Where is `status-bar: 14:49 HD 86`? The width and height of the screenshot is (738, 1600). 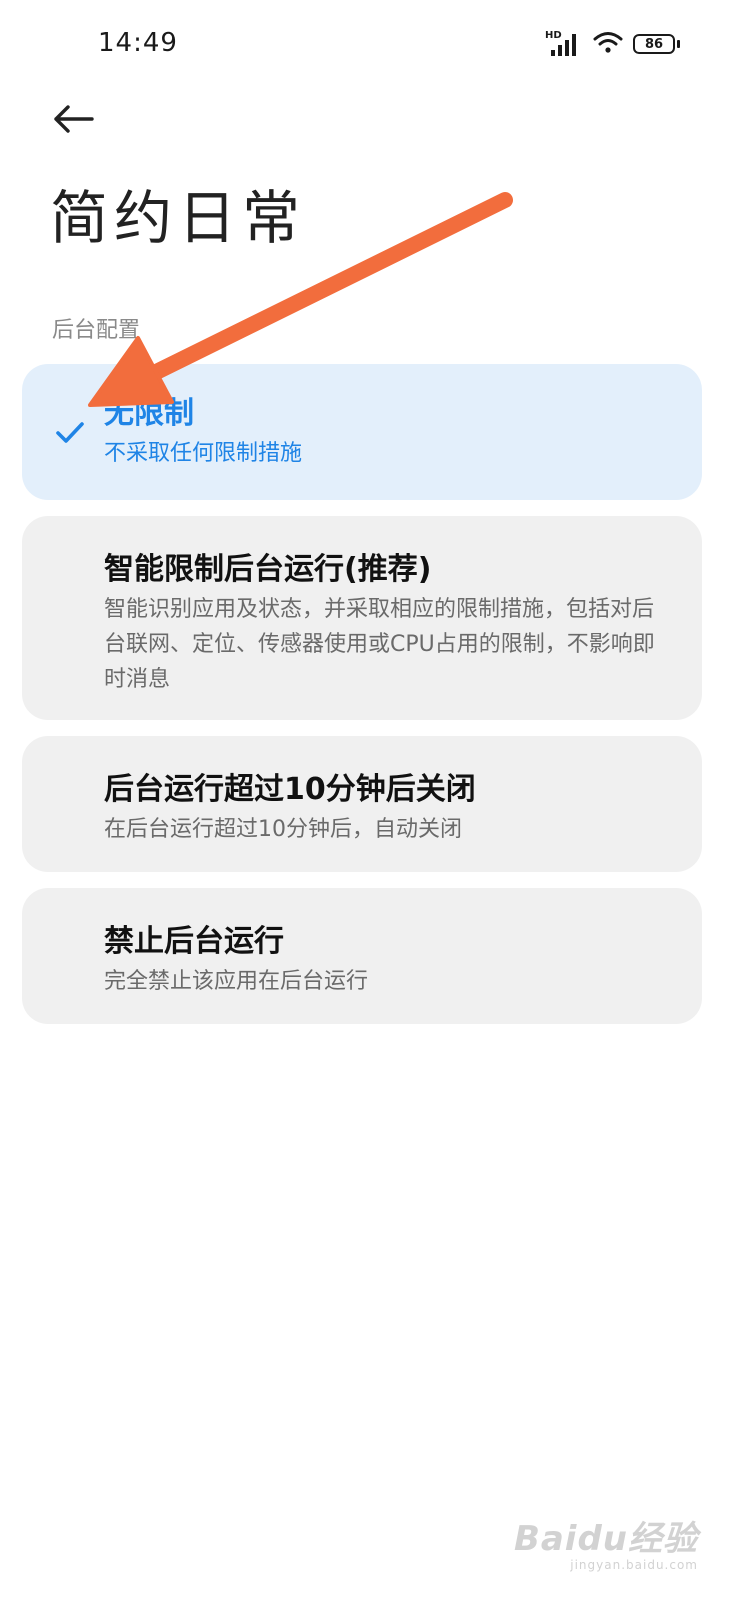 status-bar: 14:49 HD 86 is located at coordinates (369, 45).